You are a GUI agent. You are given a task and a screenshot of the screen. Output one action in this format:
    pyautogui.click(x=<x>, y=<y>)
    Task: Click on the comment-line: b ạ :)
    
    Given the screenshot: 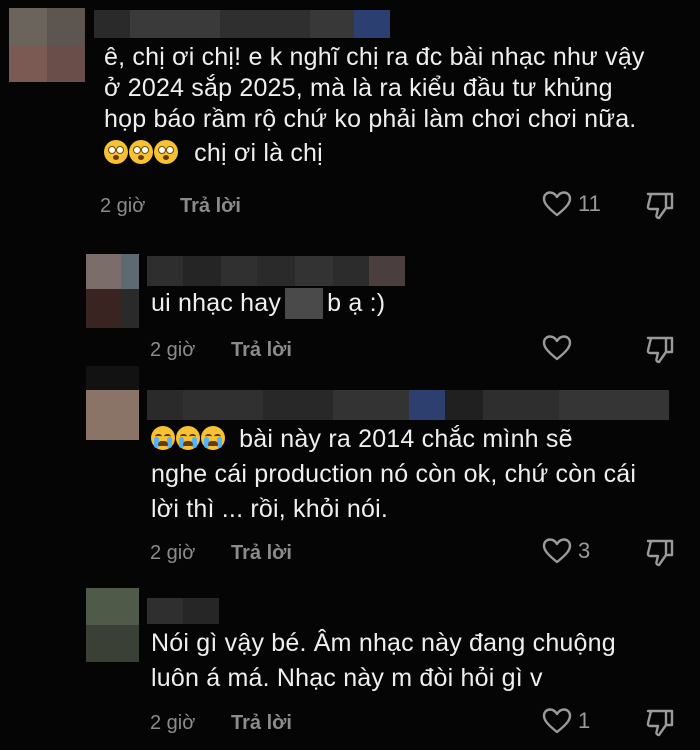 What is the action you would take?
    pyautogui.click(x=356, y=303)
    